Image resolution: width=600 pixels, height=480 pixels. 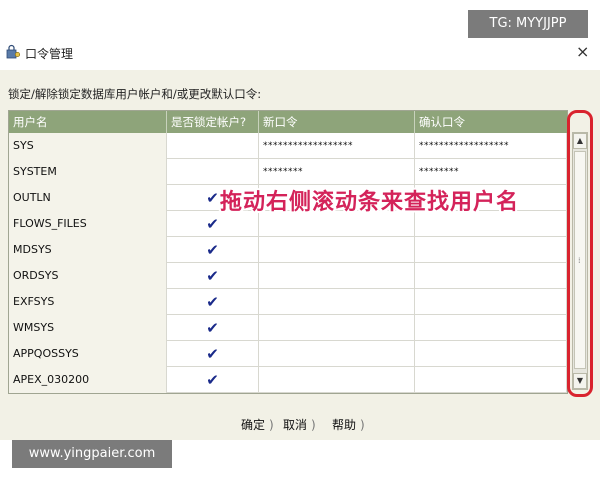 I want to click on table-row: WMSYS ✔, so click(x=288, y=328).